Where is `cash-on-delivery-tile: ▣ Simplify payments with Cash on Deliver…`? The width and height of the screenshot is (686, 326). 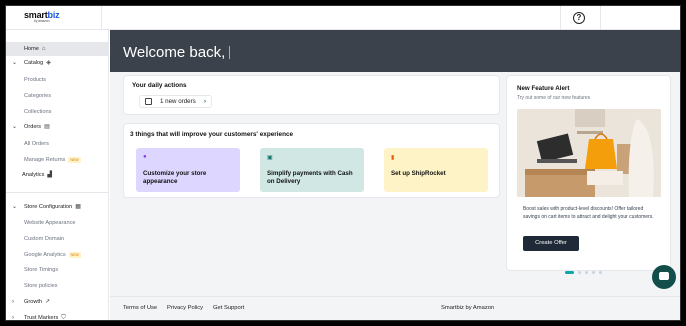
cash-on-delivery-tile: ▣ Simplify payments with Cash on Deliver… is located at coordinates (312, 170).